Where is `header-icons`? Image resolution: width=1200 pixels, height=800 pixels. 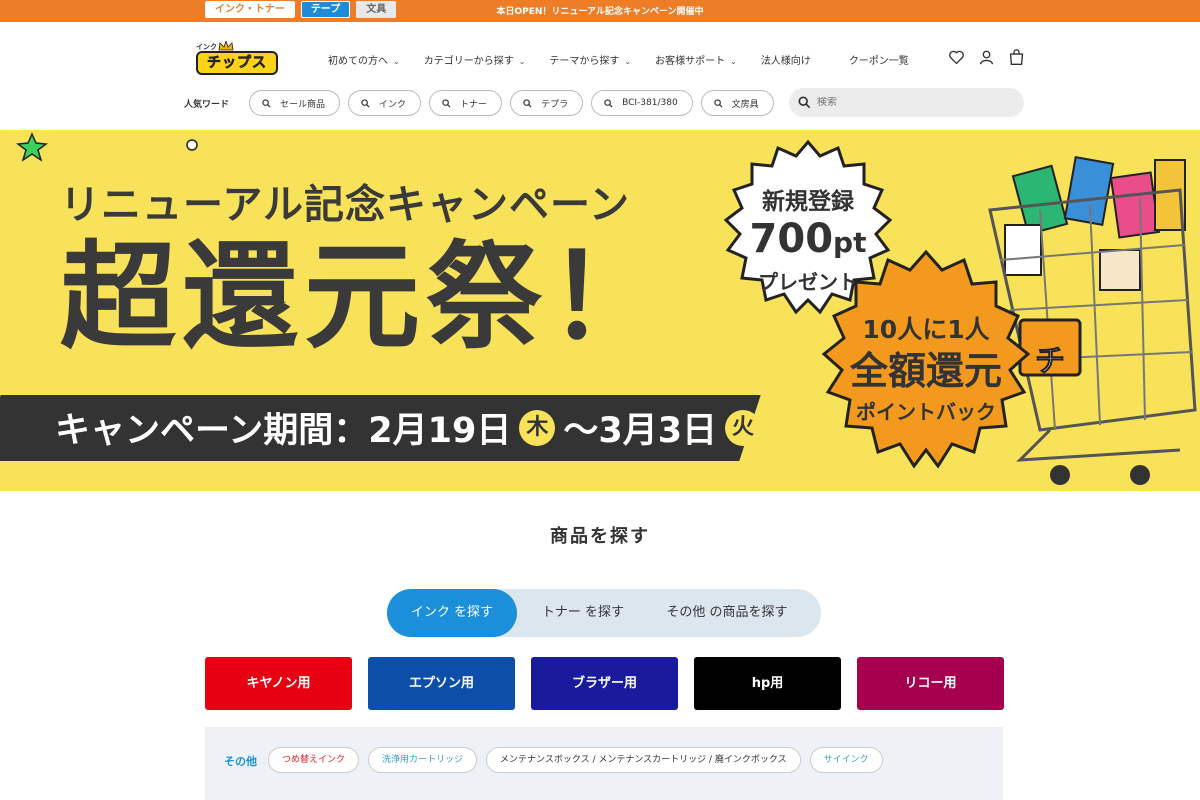
header-icons is located at coordinates (986, 57).